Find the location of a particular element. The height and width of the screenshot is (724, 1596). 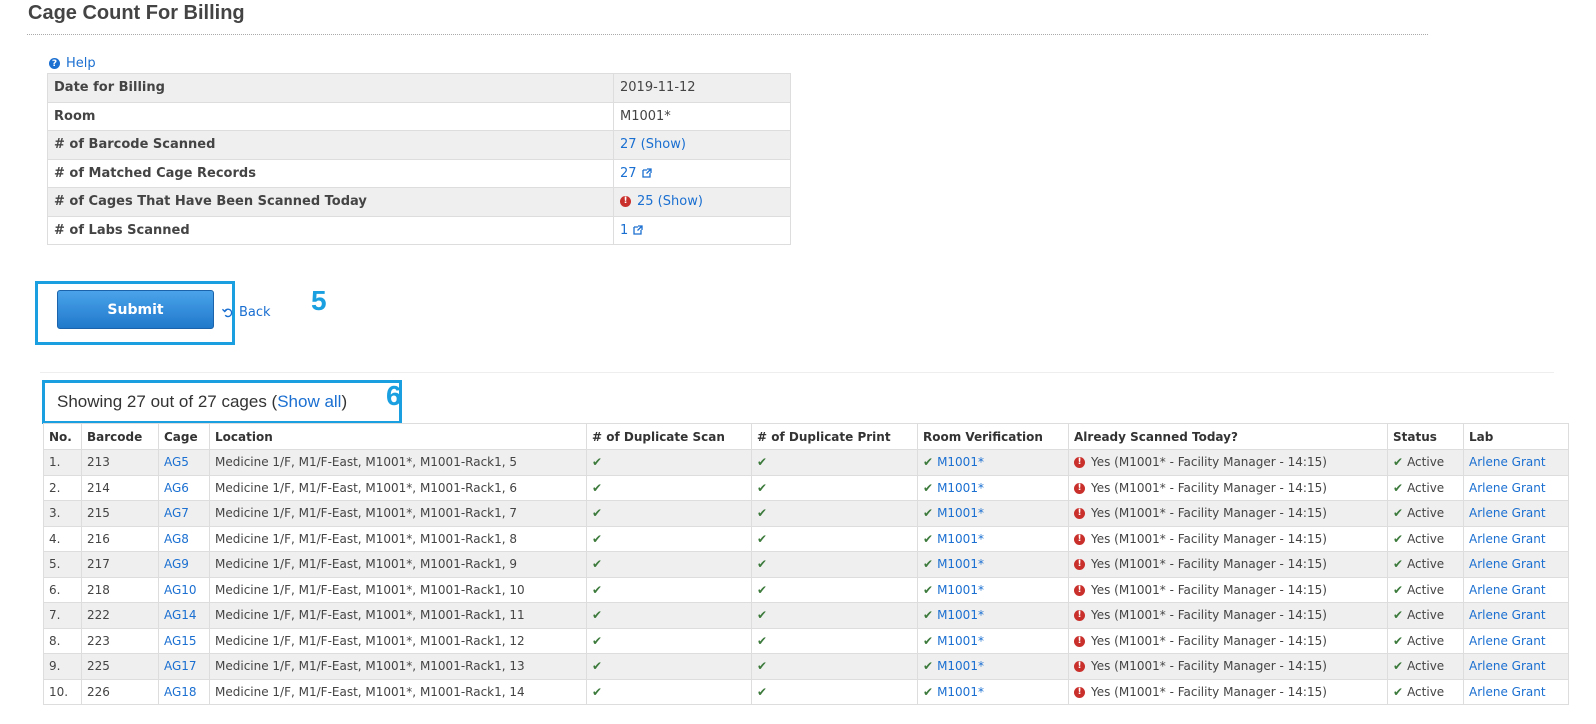

labs-scanned-link: 1 is located at coordinates (631, 230).